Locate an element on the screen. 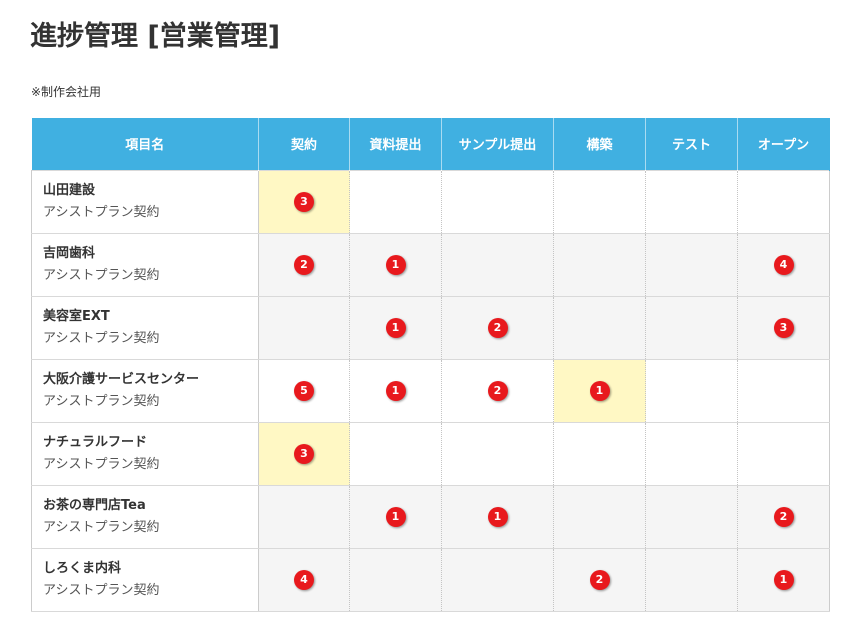 This screenshot has width=860, height=637. cell-contract: 4 is located at coordinates (304, 579).